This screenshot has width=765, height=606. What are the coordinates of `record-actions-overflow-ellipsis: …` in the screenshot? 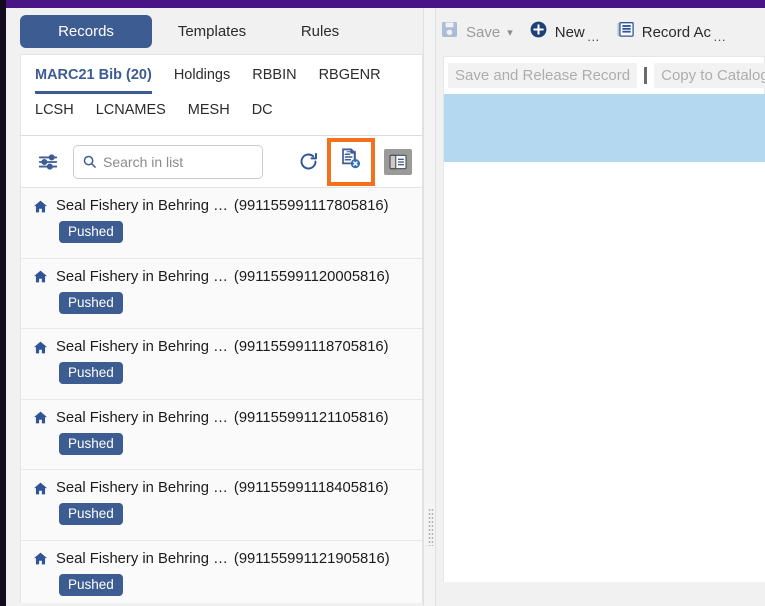 It's located at (719, 36).